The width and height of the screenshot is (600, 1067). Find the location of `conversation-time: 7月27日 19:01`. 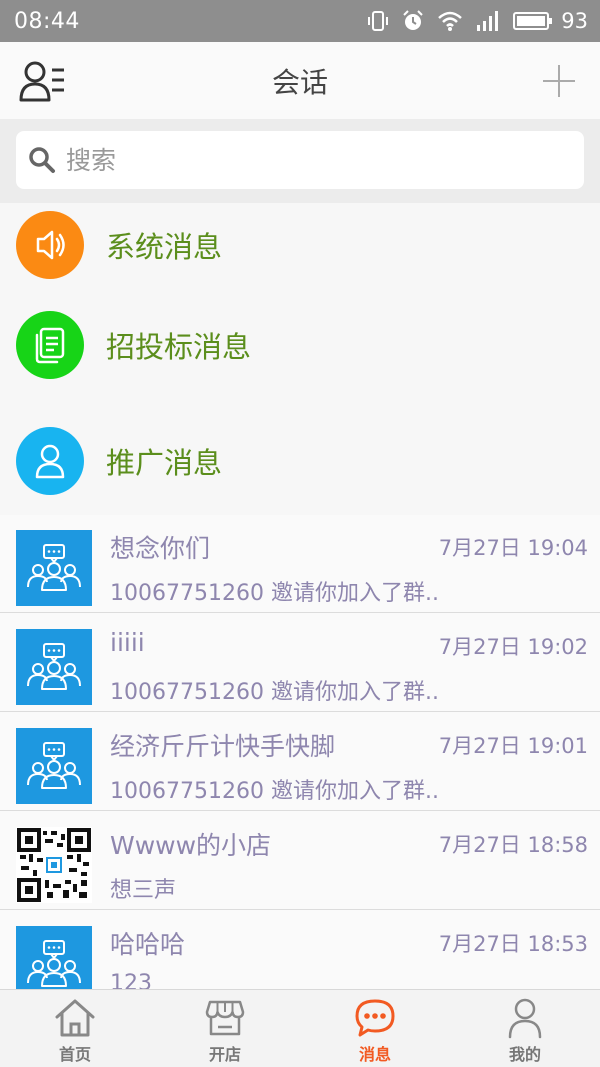

conversation-time: 7月27日 19:01 is located at coordinates (513, 746).